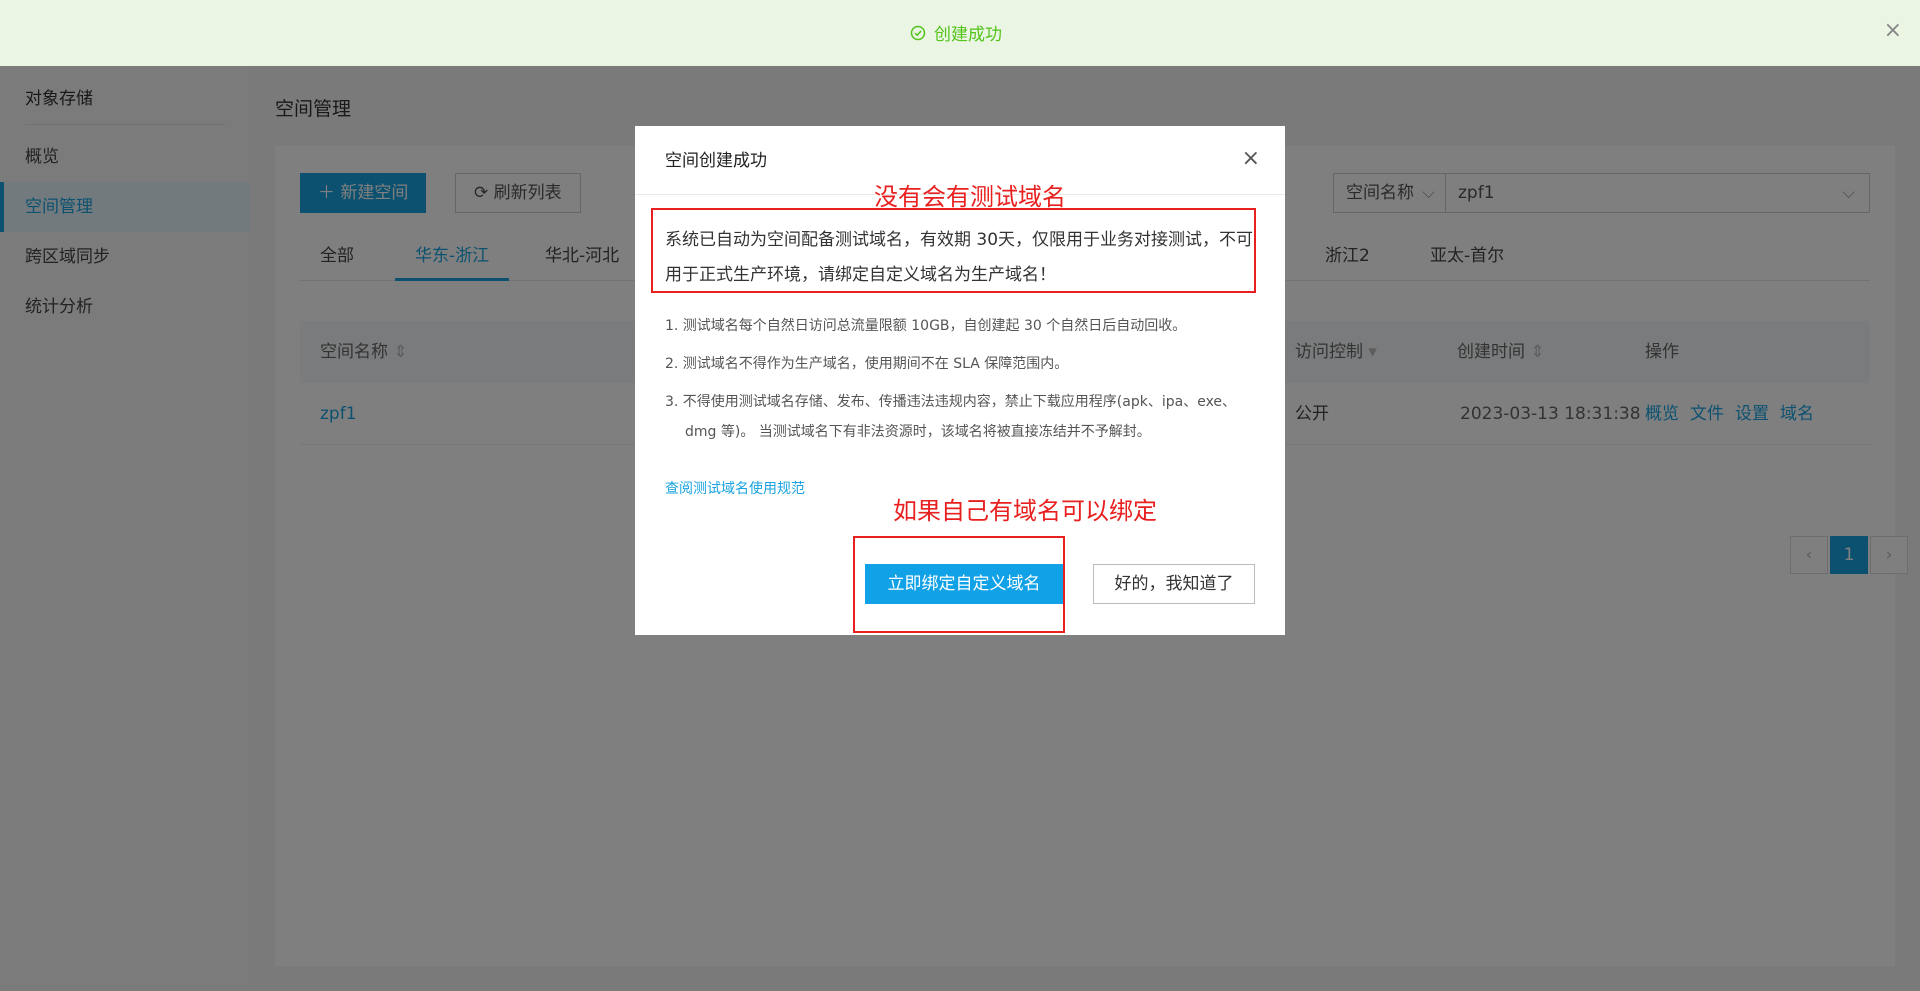 Image resolution: width=1920 pixels, height=991 pixels. I want to click on acknowledge-button: 好的，我知道了, so click(1174, 584).